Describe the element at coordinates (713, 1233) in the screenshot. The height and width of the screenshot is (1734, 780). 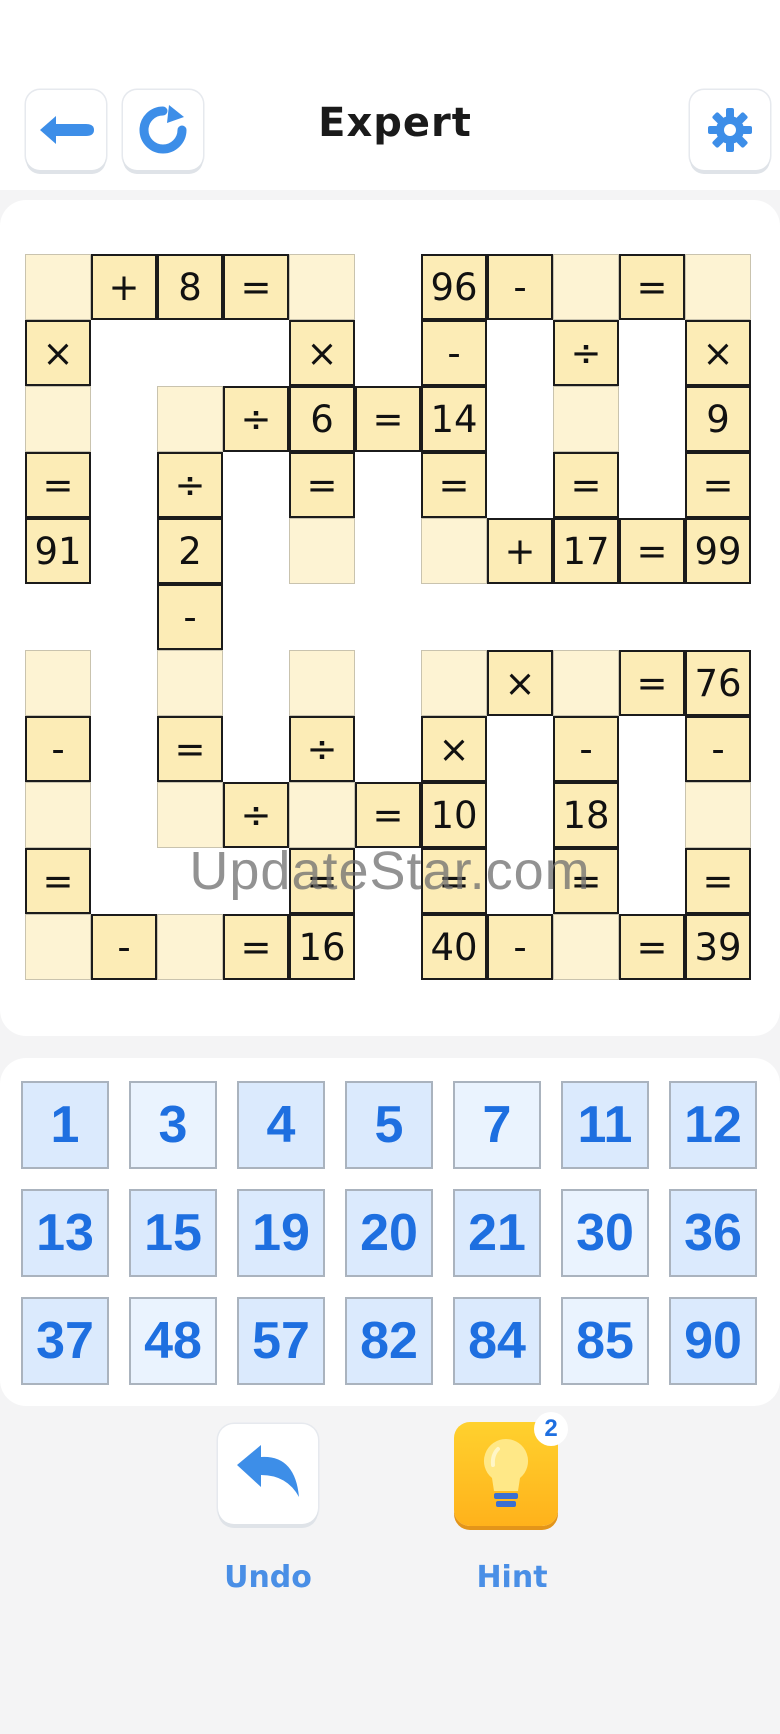
I see `number-tile: 36` at that location.